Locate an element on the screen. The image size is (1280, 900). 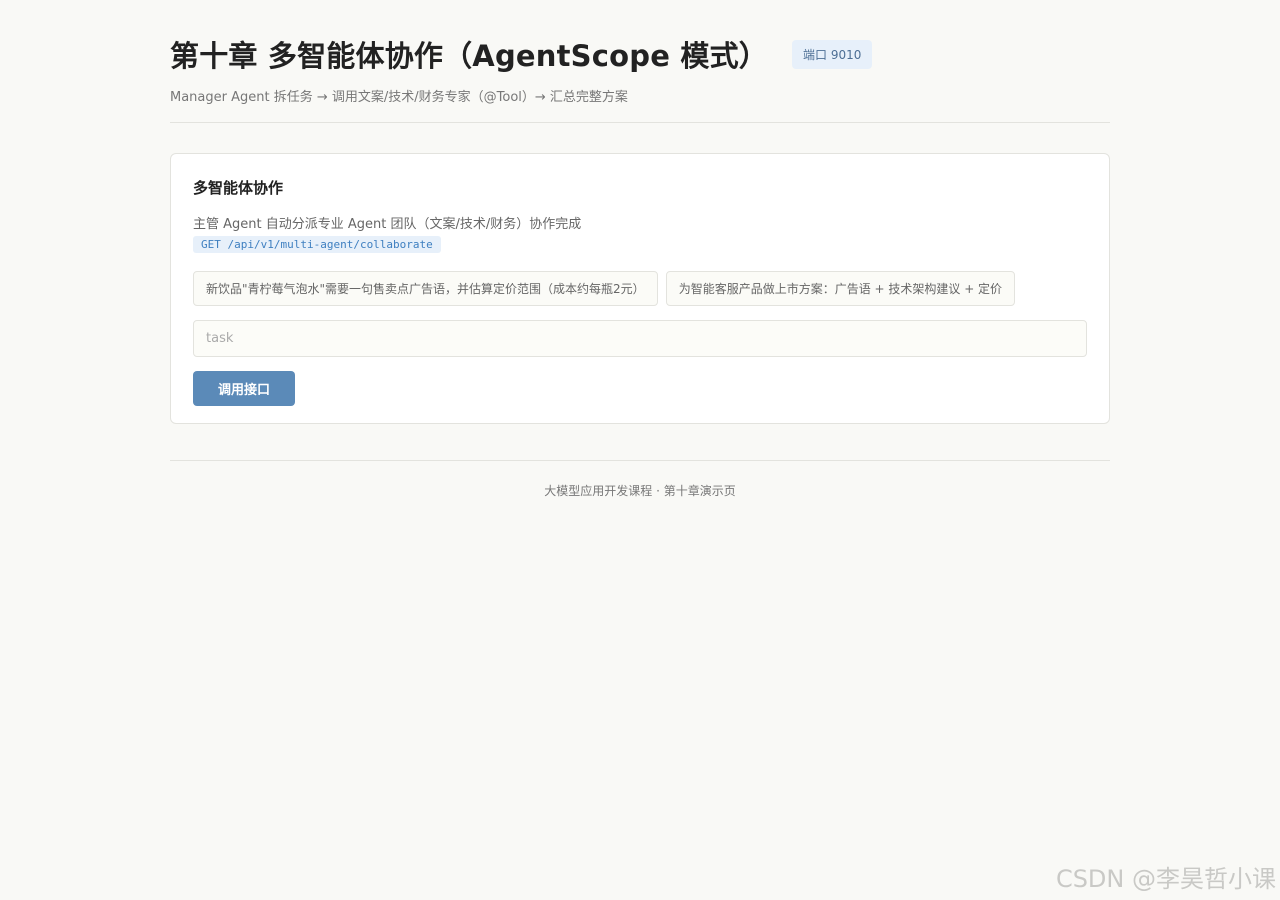
port-badge: 端口 9010 is located at coordinates (832, 54).